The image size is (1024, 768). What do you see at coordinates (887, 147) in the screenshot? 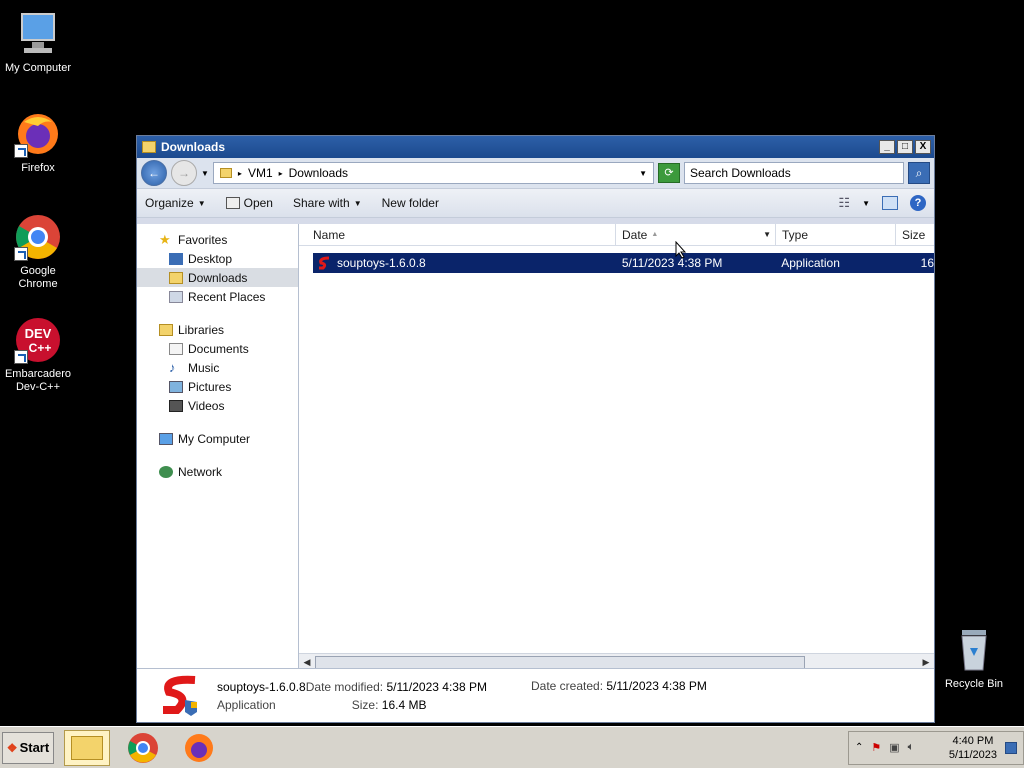
I see `minimize-button: _` at bounding box center [887, 147].